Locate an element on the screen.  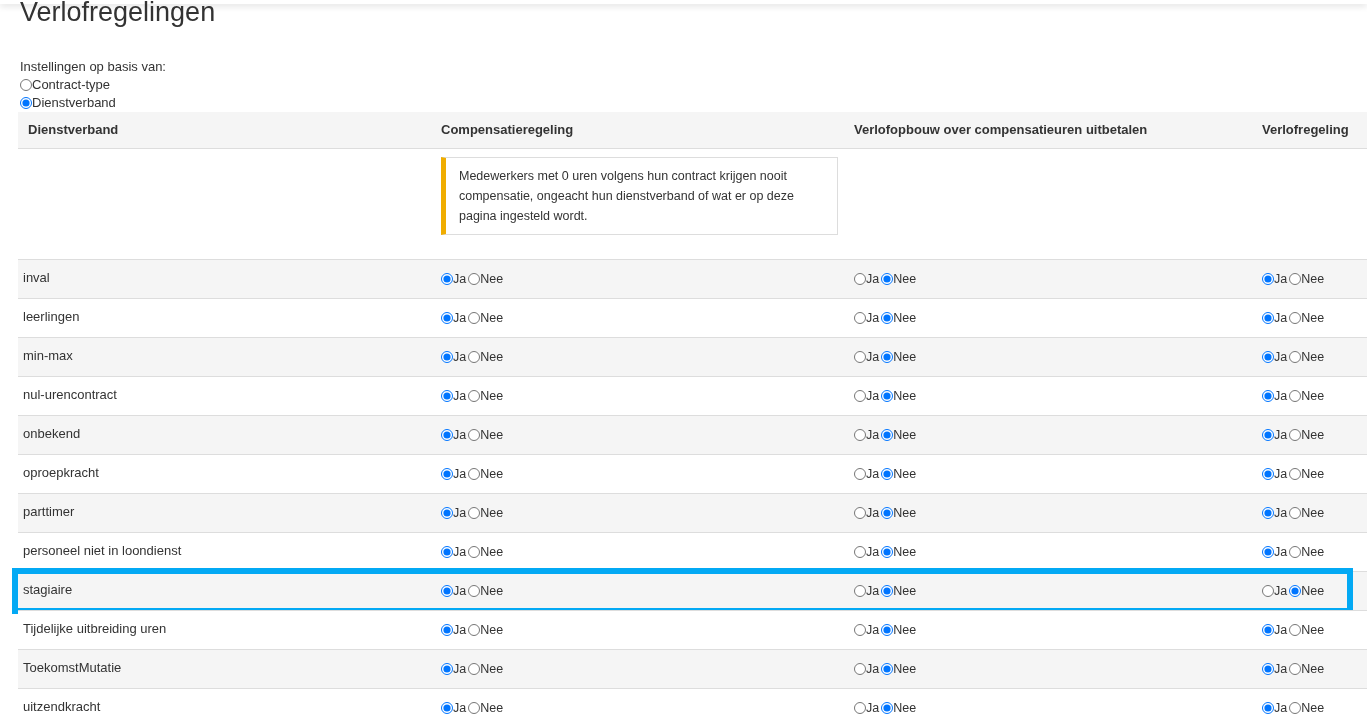
row-name: nul-urencontract is located at coordinates (70, 395).